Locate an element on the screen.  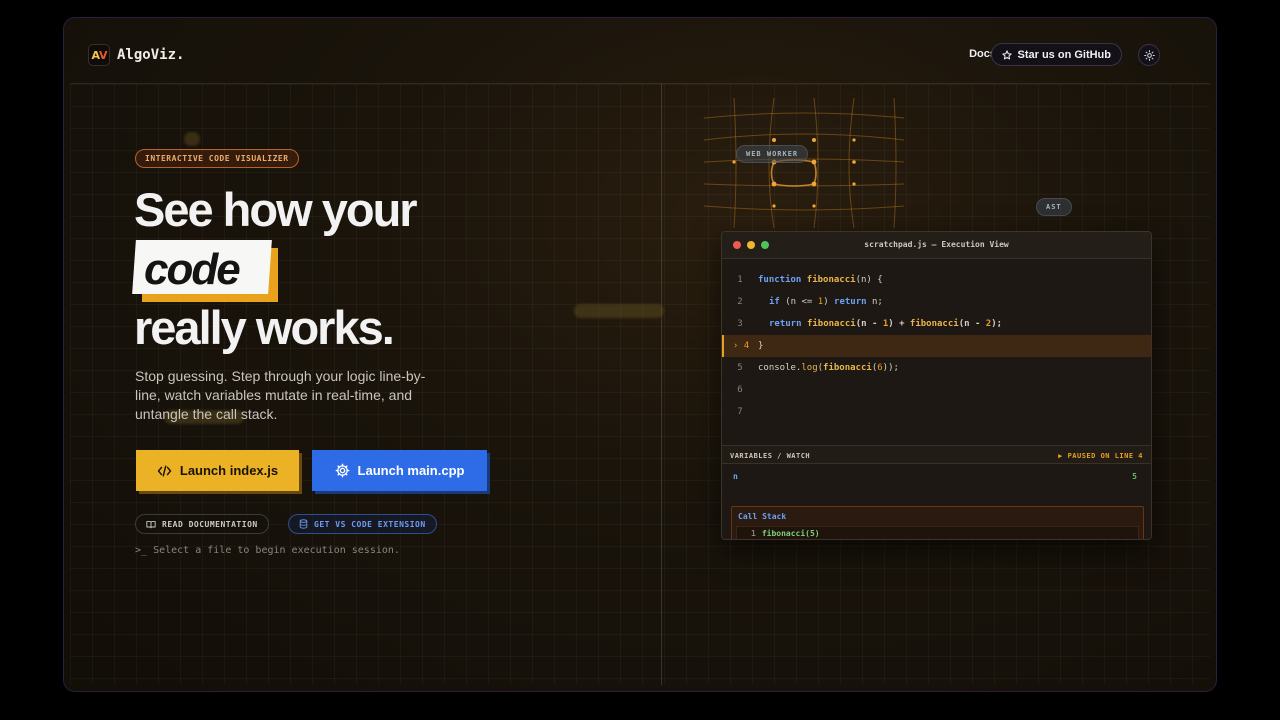
mesh-graphic is located at coordinates (804, 163).